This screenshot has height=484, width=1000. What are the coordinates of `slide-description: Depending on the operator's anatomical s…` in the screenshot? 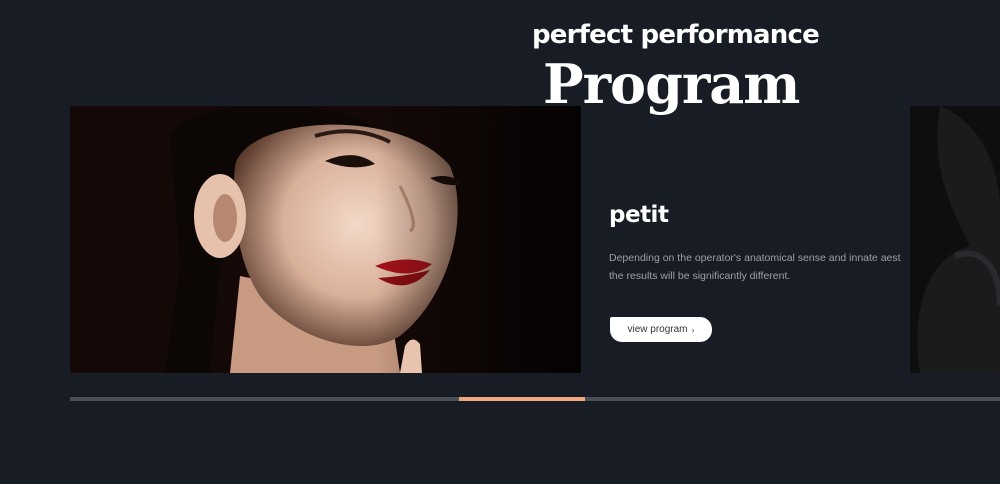 It's located at (755, 267).